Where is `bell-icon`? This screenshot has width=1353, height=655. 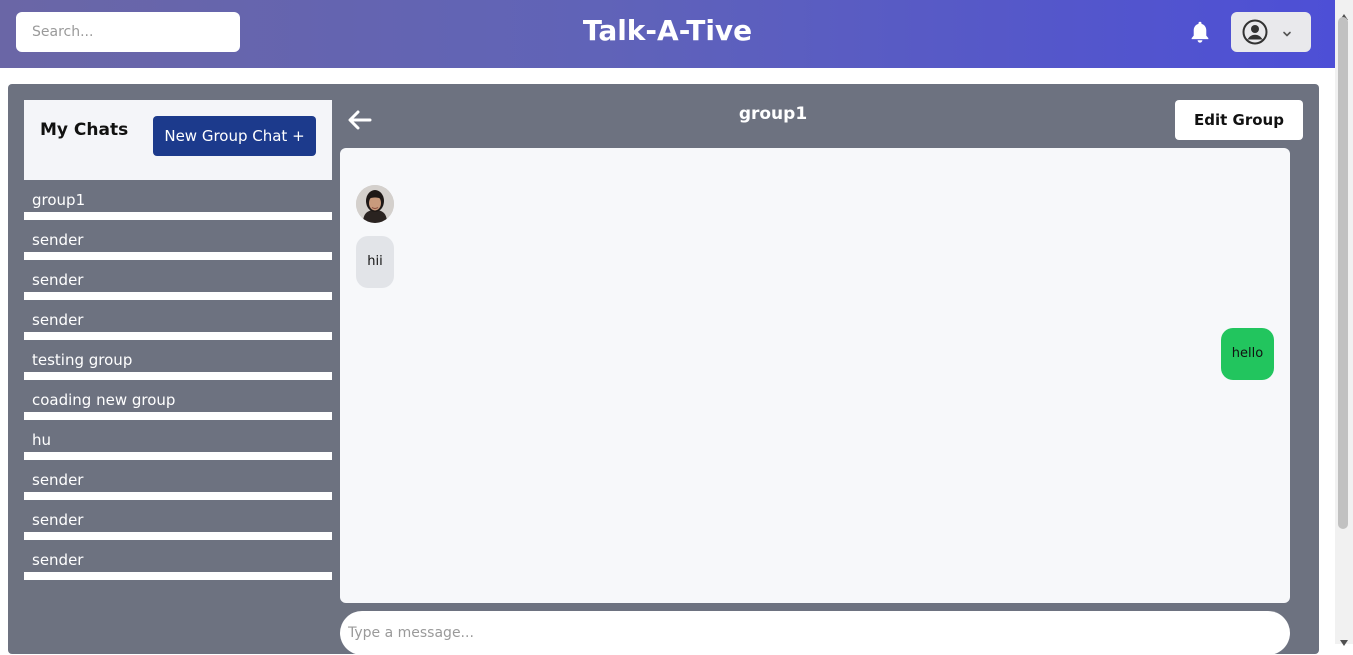
bell-icon is located at coordinates (1200, 32).